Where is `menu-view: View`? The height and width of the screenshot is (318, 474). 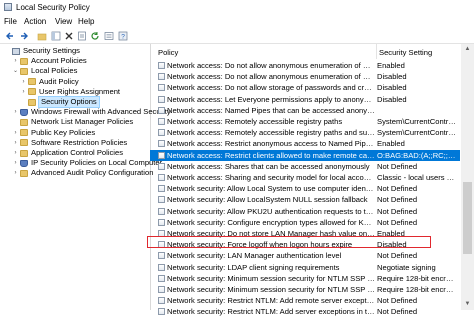 menu-view: View is located at coordinates (63, 21).